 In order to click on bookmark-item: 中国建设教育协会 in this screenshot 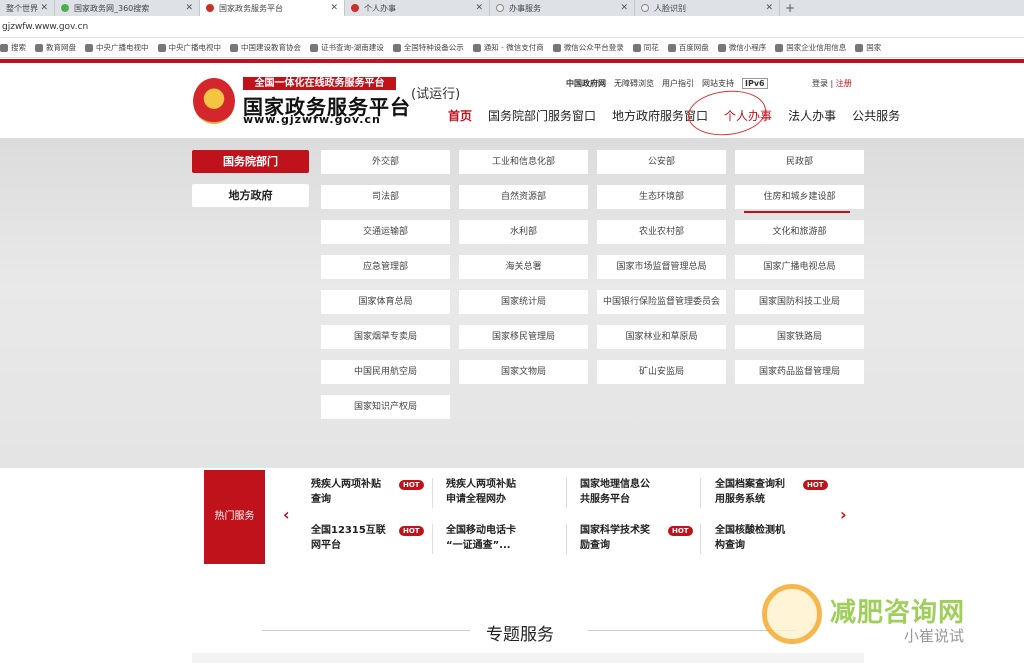, I will do `click(265, 47)`.